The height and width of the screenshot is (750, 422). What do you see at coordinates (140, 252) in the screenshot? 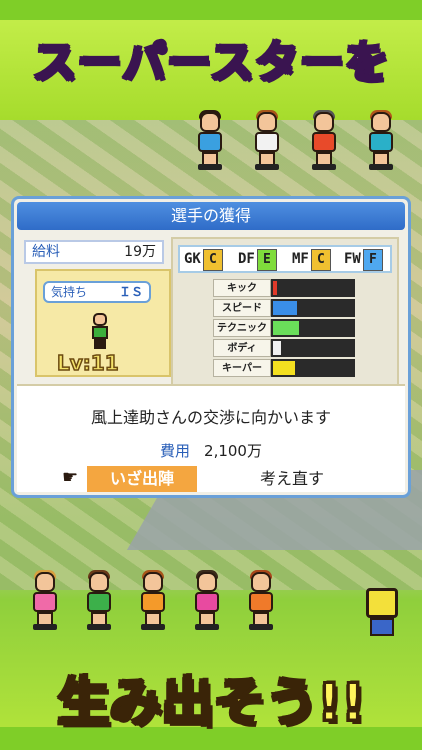
I see `salary-value: 19万` at bounding box center [140, 252].